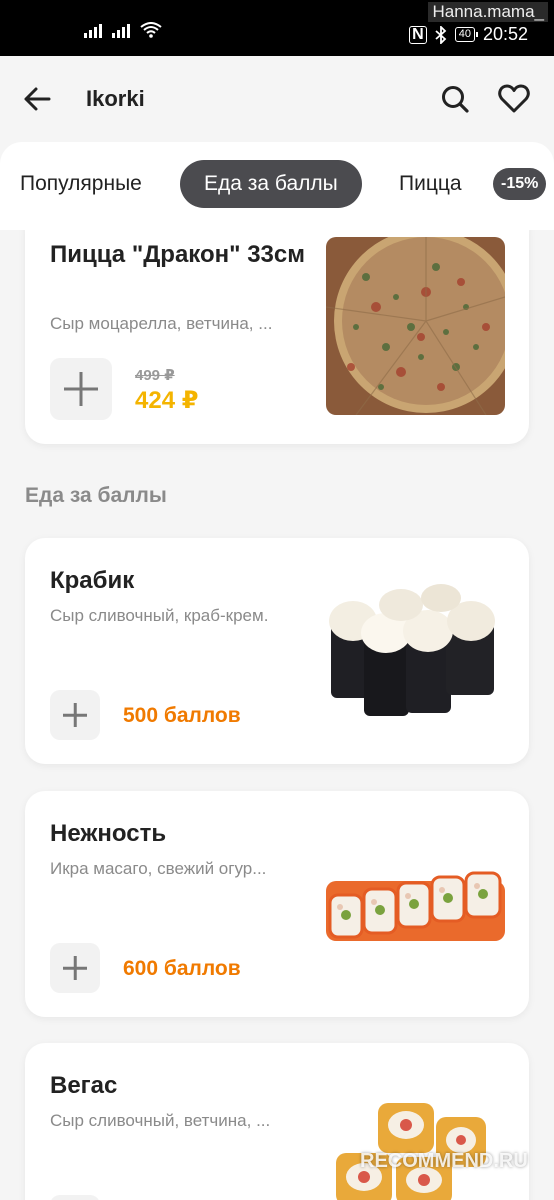 The width and height of the screenshot is (554, 1200). I want to click on tab-popular: Популярные, so click(81, 184).